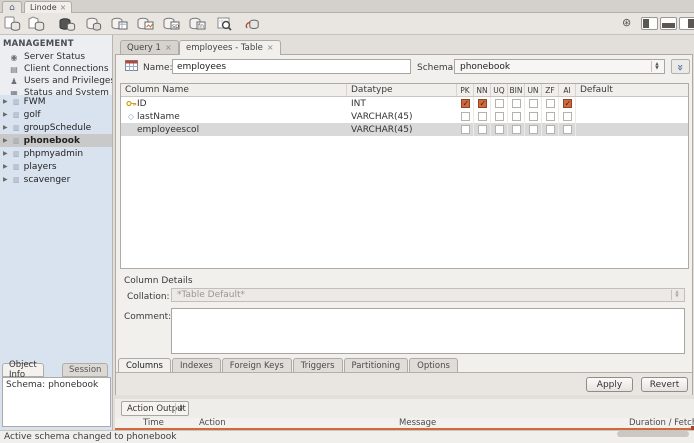  Describe the element at coordinates (661, 423) in the screenshot. I see `output-col-duration: Duration / Fetch` at that location.